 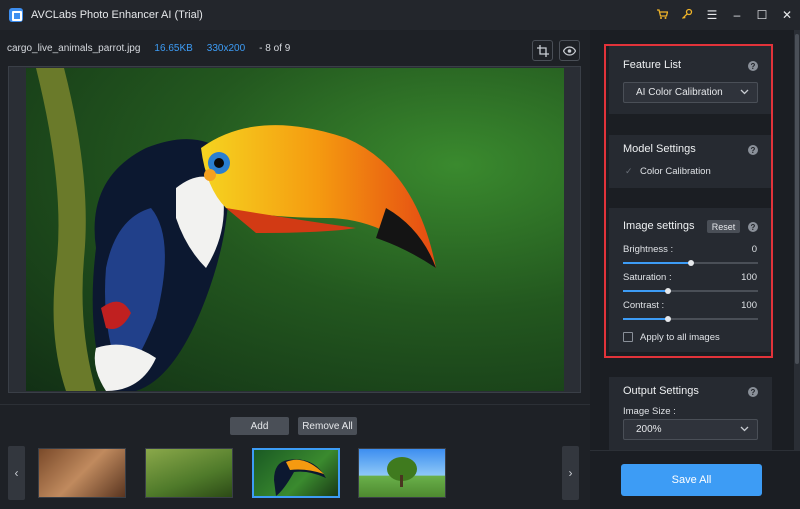 I want to click on brightness-slider-fill, so click(x=657, y=263).